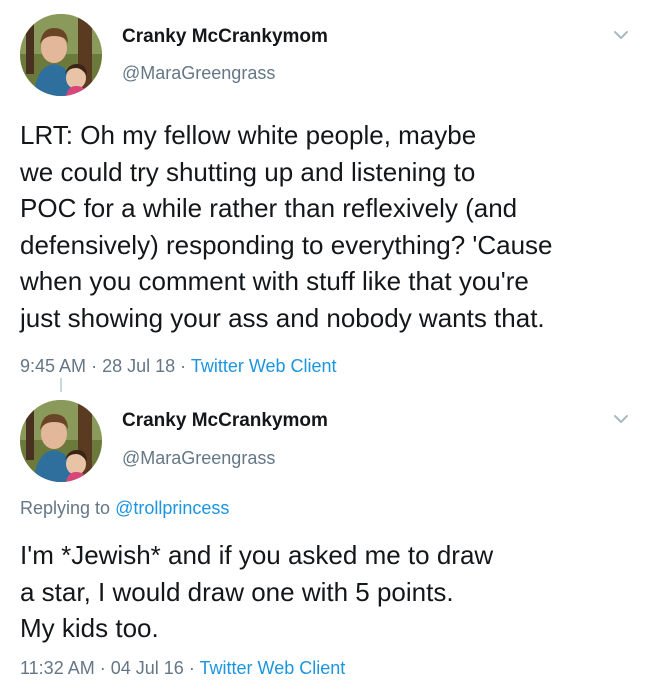 This screenshot has width=648, height=690. What do you see at coordinates (172, 508) in the screenshot?
I see `reply-mention-link: @trollprincess` at bounding box center [172, 508].